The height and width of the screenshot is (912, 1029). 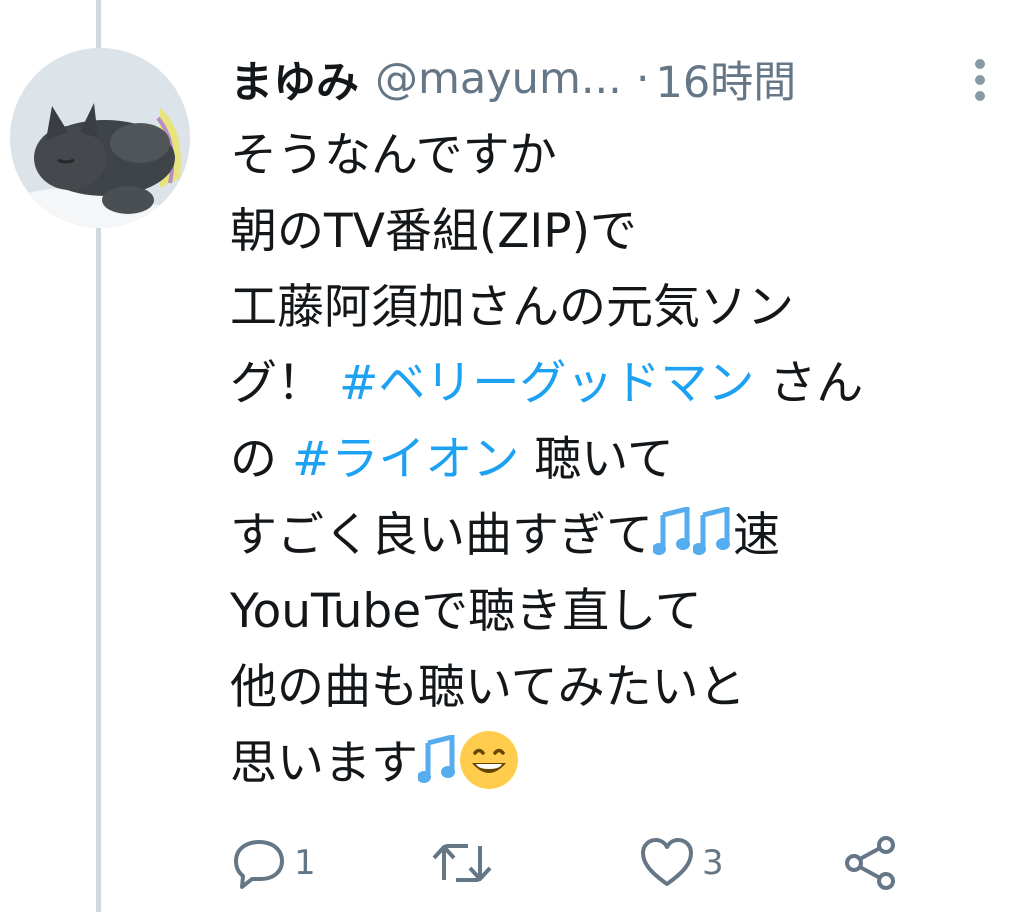 What do you see at coordinates (284, 383) in the screenshot?
I see `tweet-text-segment: グ！` at bounding box center [284, 383].